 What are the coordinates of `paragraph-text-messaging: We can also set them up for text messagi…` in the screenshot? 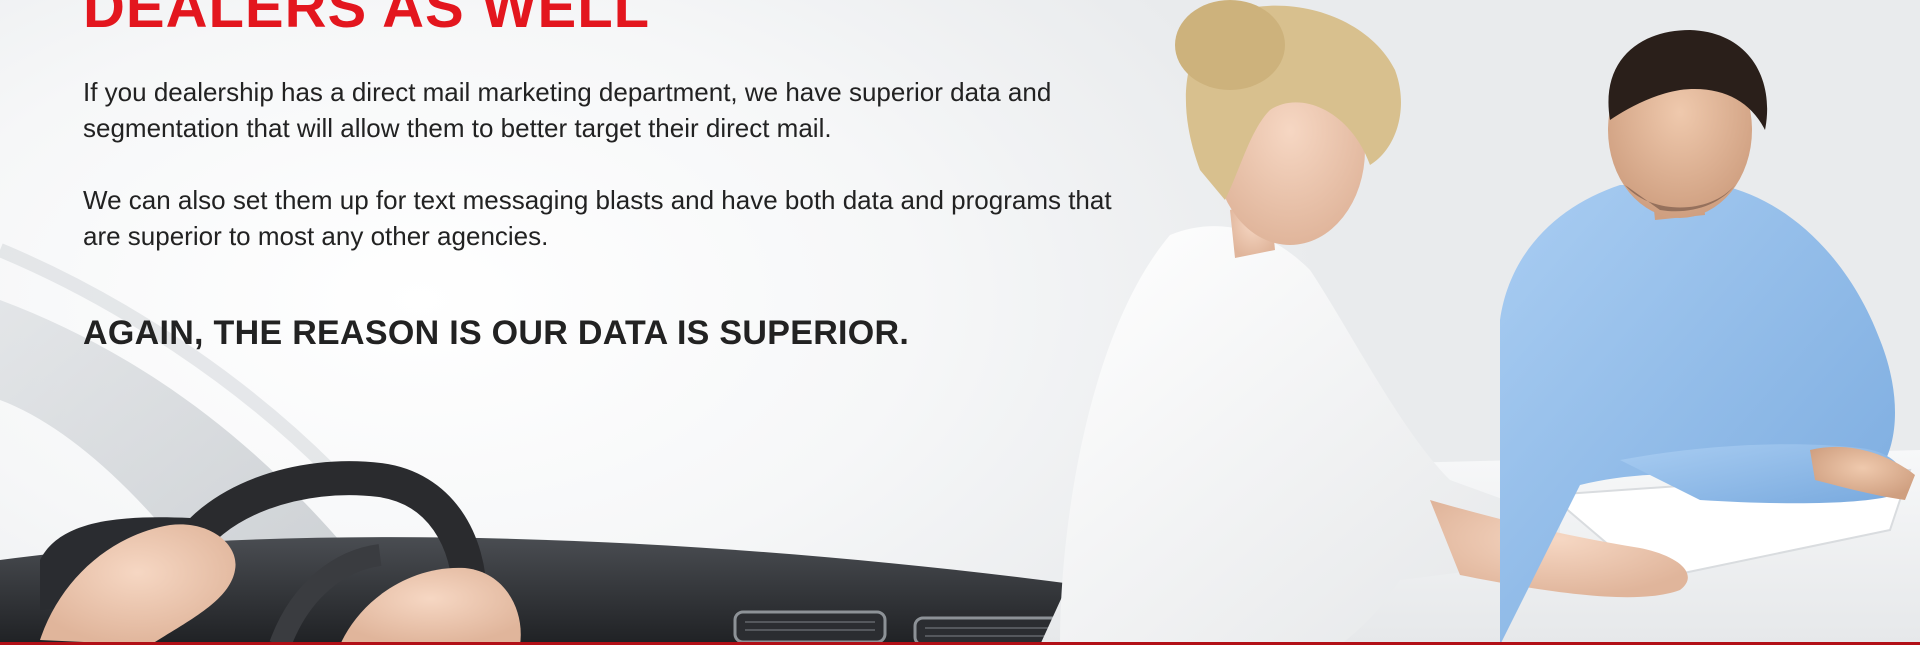 It's located at (597, 218).